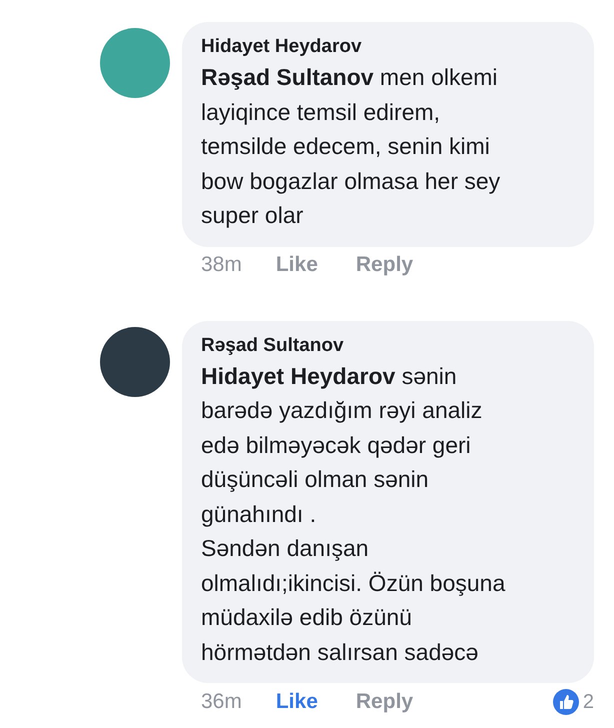  Describe the element at coordinates (221, 702) in the screenshot. I see `timestamp: 36m` at that location.